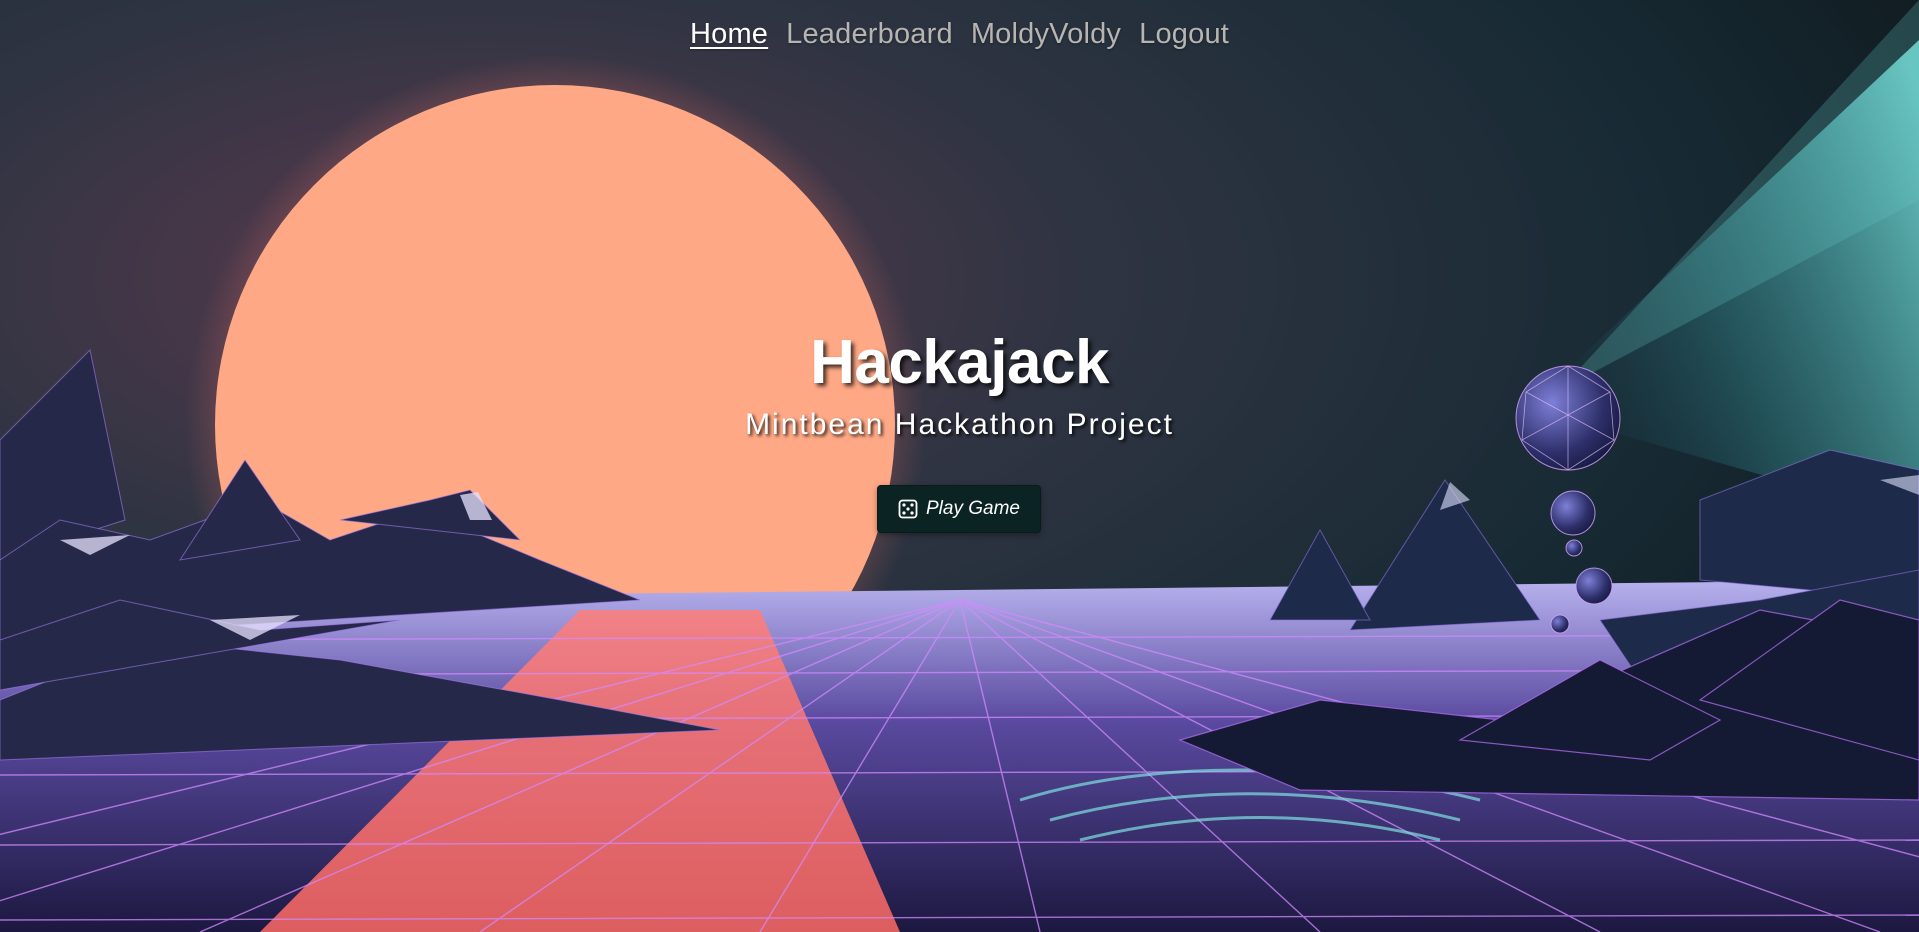  I want to click on nav-link-home: Home, so click(729, 34).